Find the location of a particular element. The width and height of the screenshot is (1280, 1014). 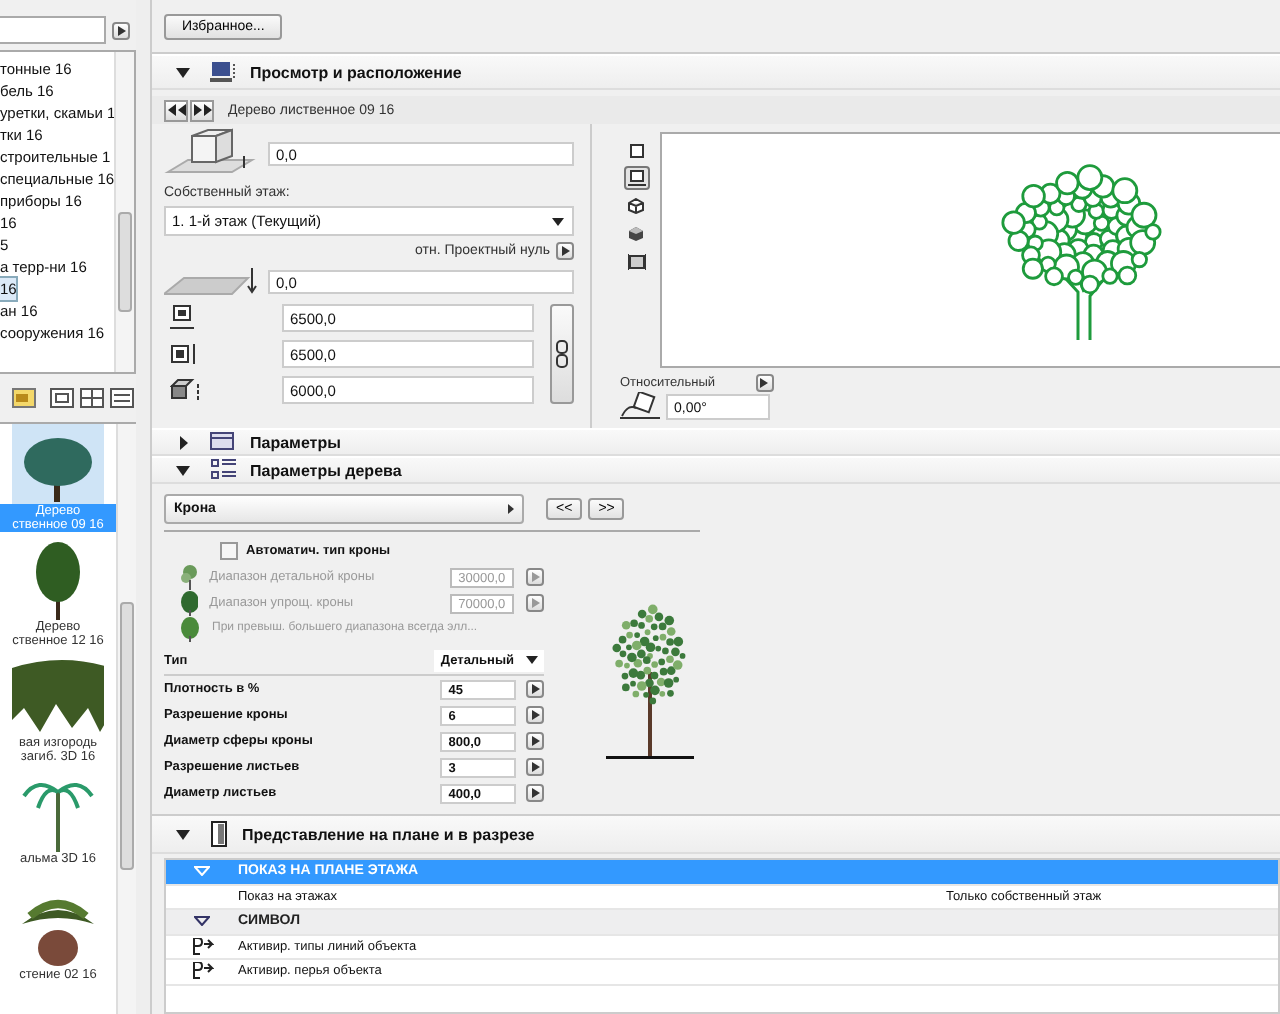

potted-plant-icon is located at coordinates (58, 932).